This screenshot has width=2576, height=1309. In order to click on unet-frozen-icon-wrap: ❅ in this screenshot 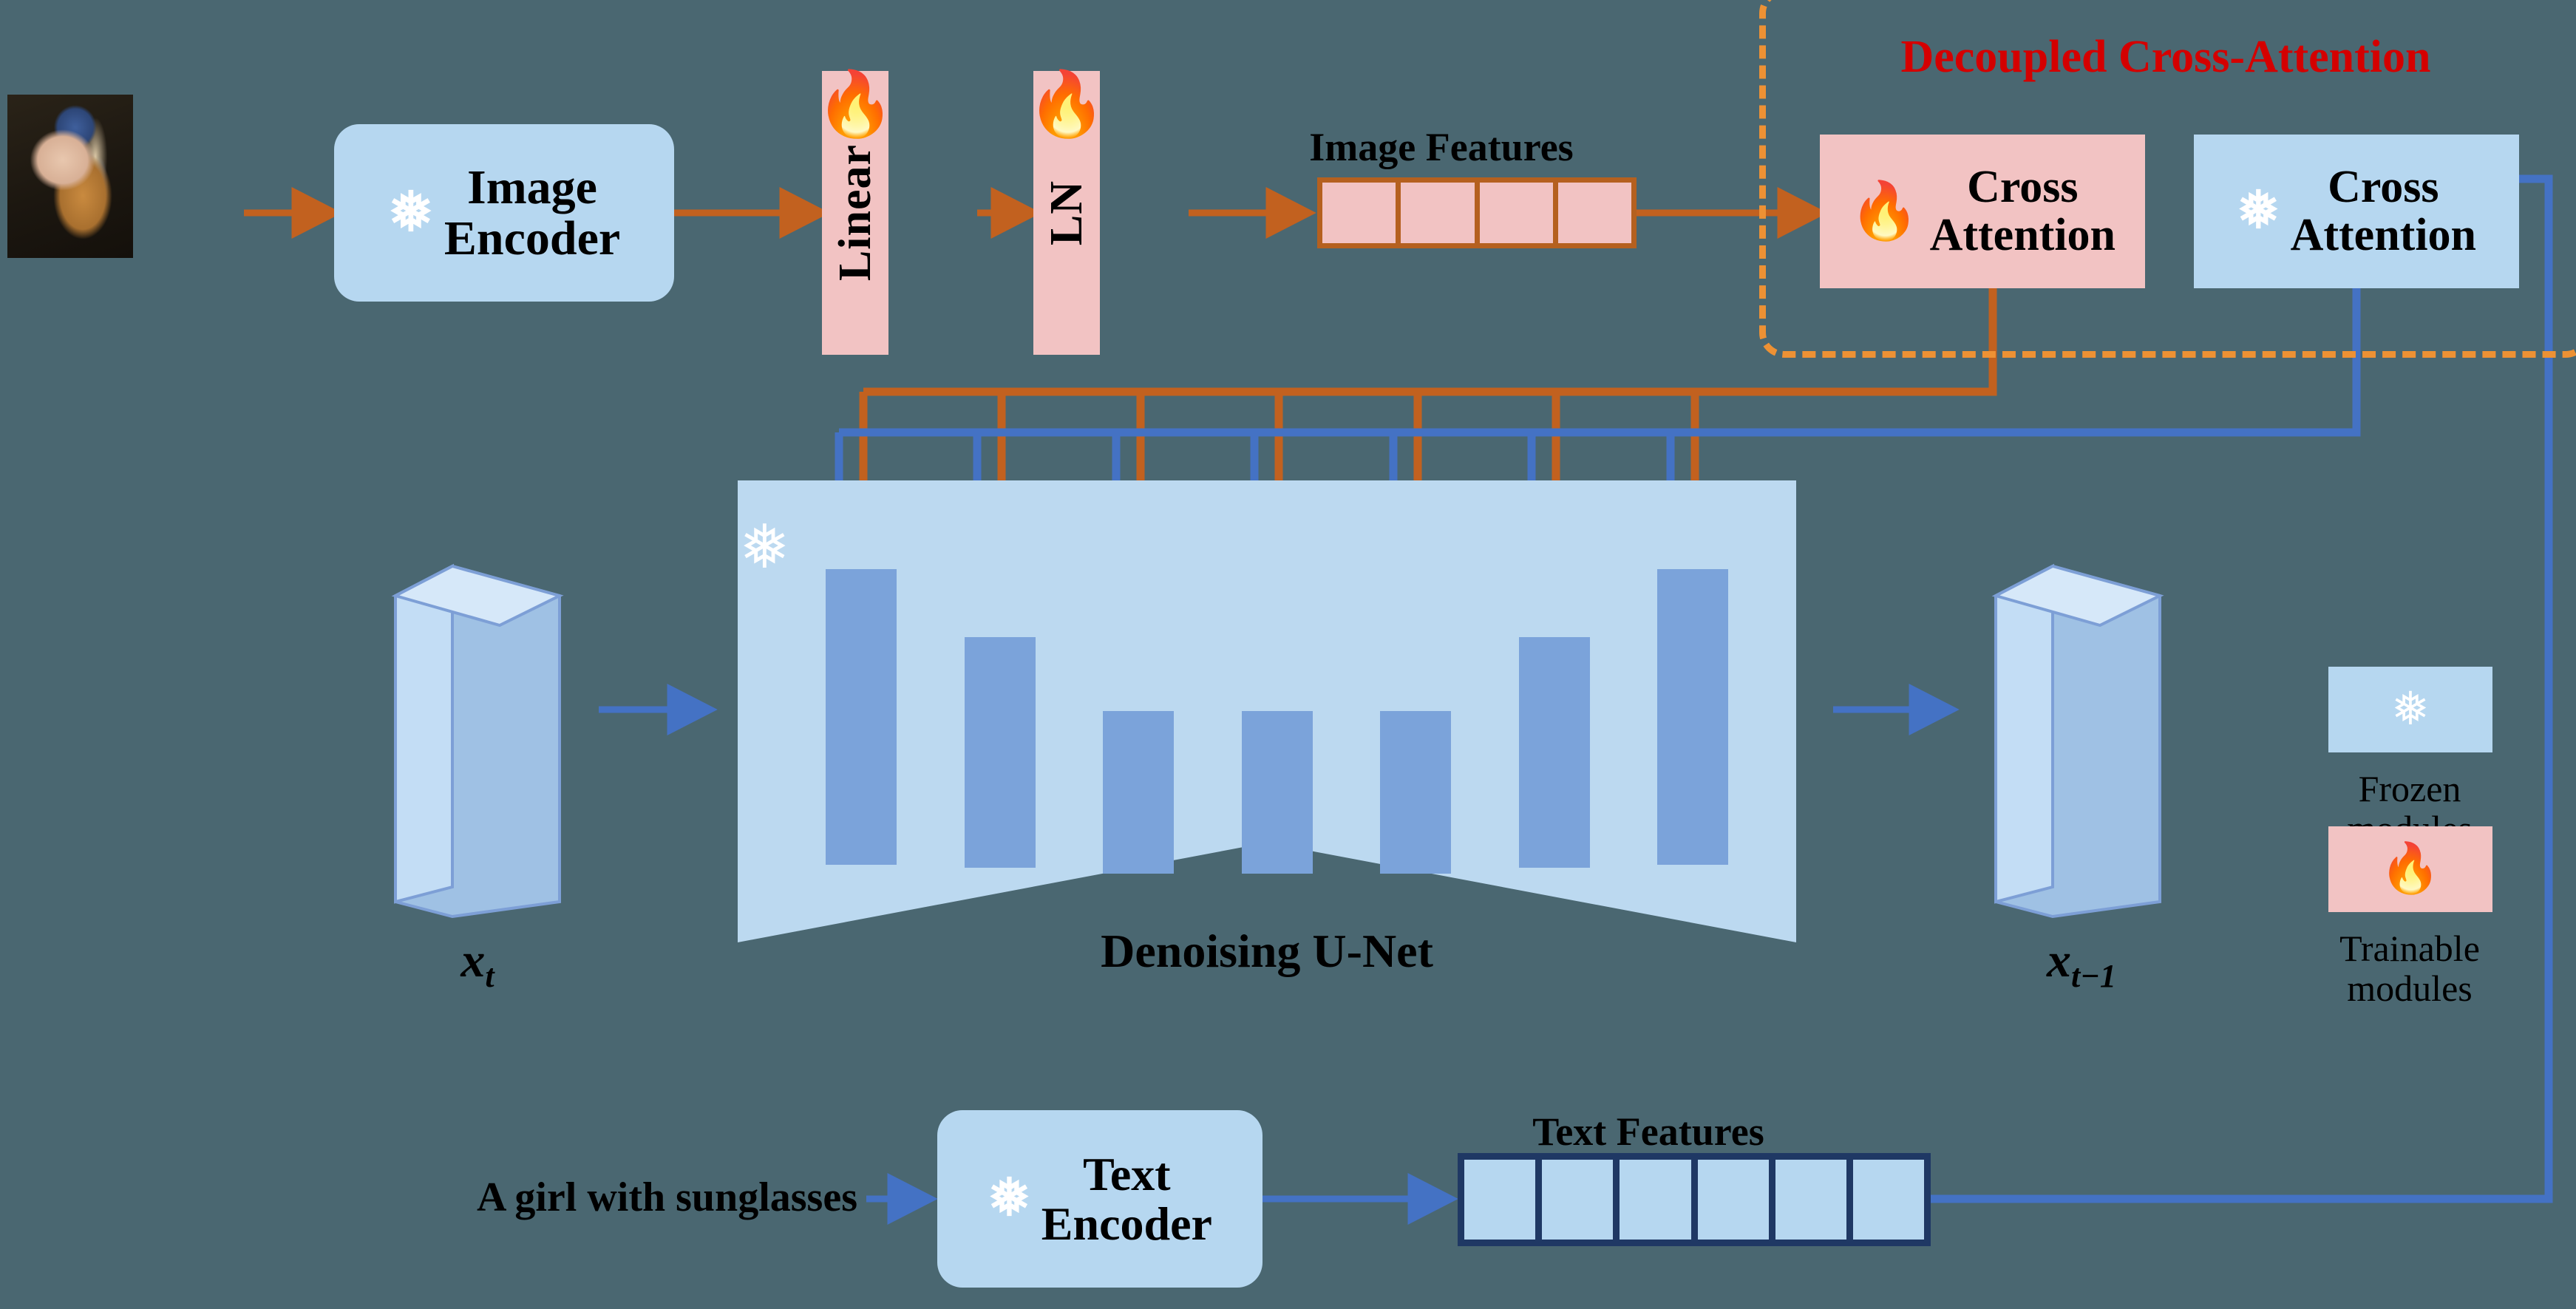, I will do `click(774, 552)`.